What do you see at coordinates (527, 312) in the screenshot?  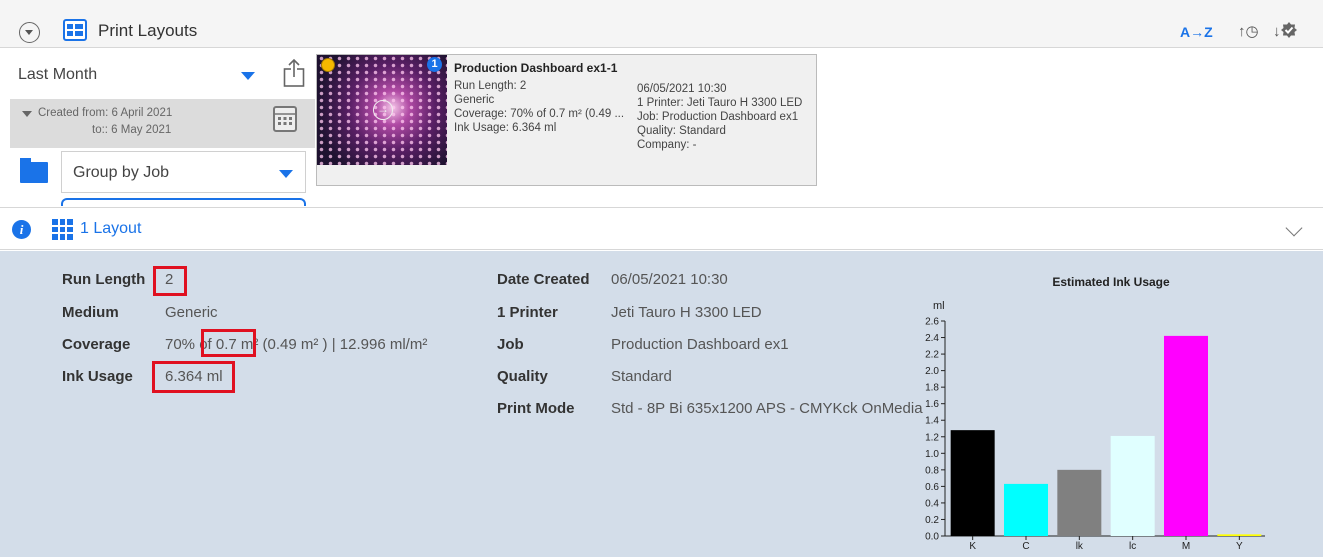 I see `printer-label: 1 Printer` at bounding box center [527, 312].